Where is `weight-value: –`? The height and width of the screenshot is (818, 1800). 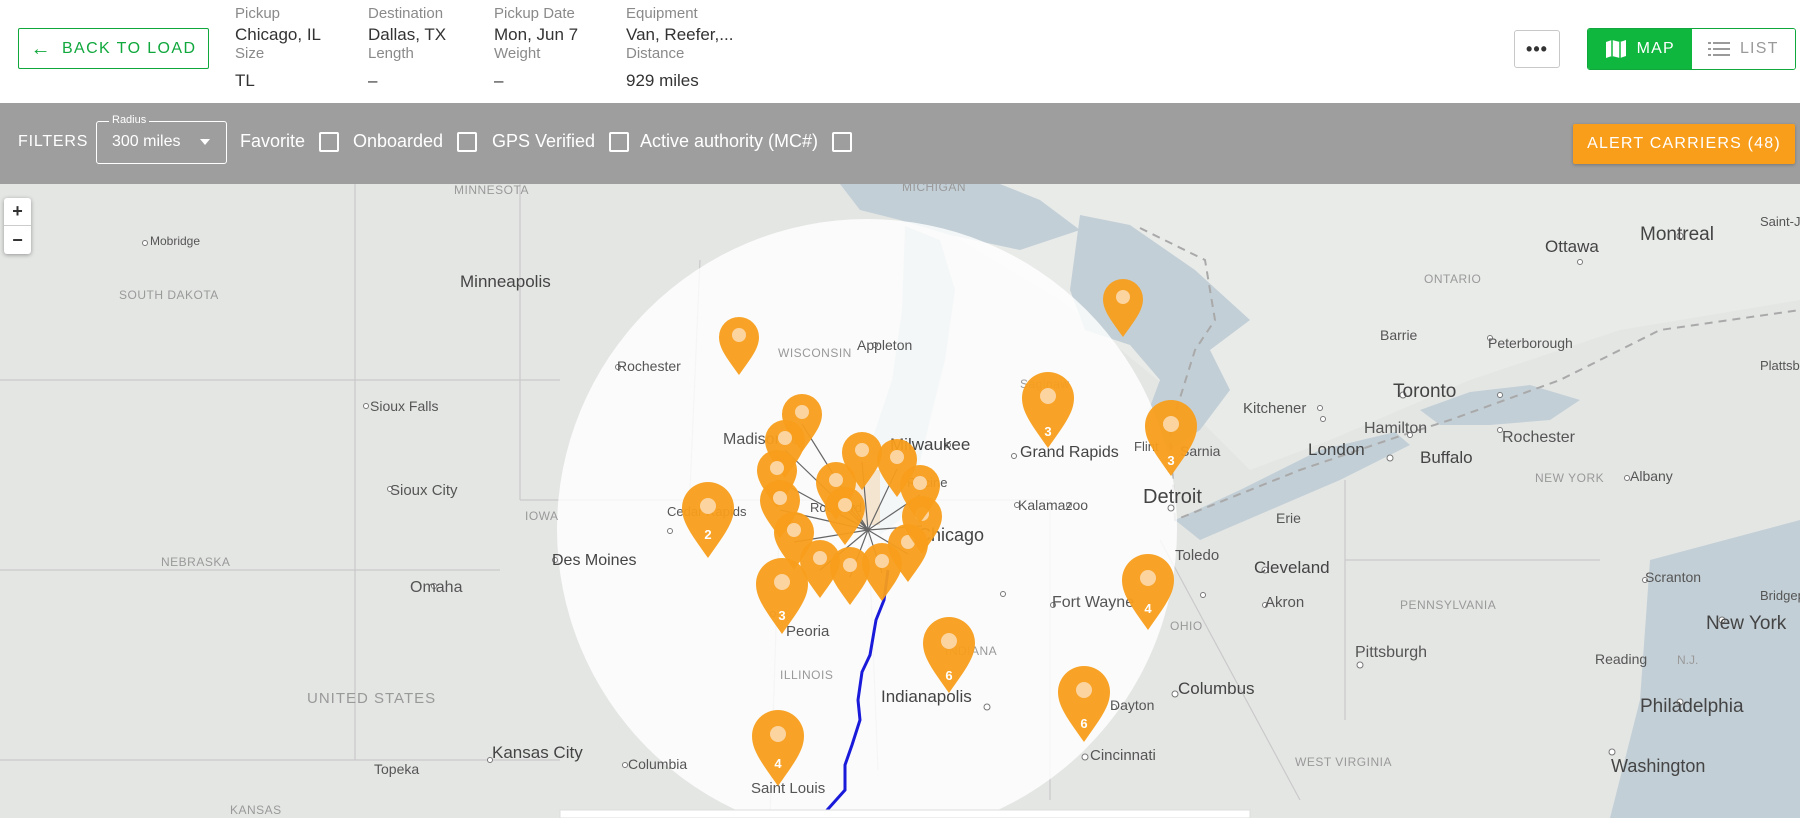
weight-value: – is located at coordinates (499, 80).